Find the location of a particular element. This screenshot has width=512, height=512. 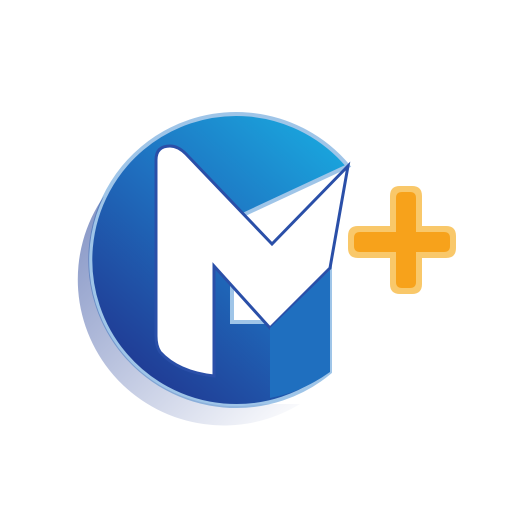

plus-icon is located at coordinates (402, 240).